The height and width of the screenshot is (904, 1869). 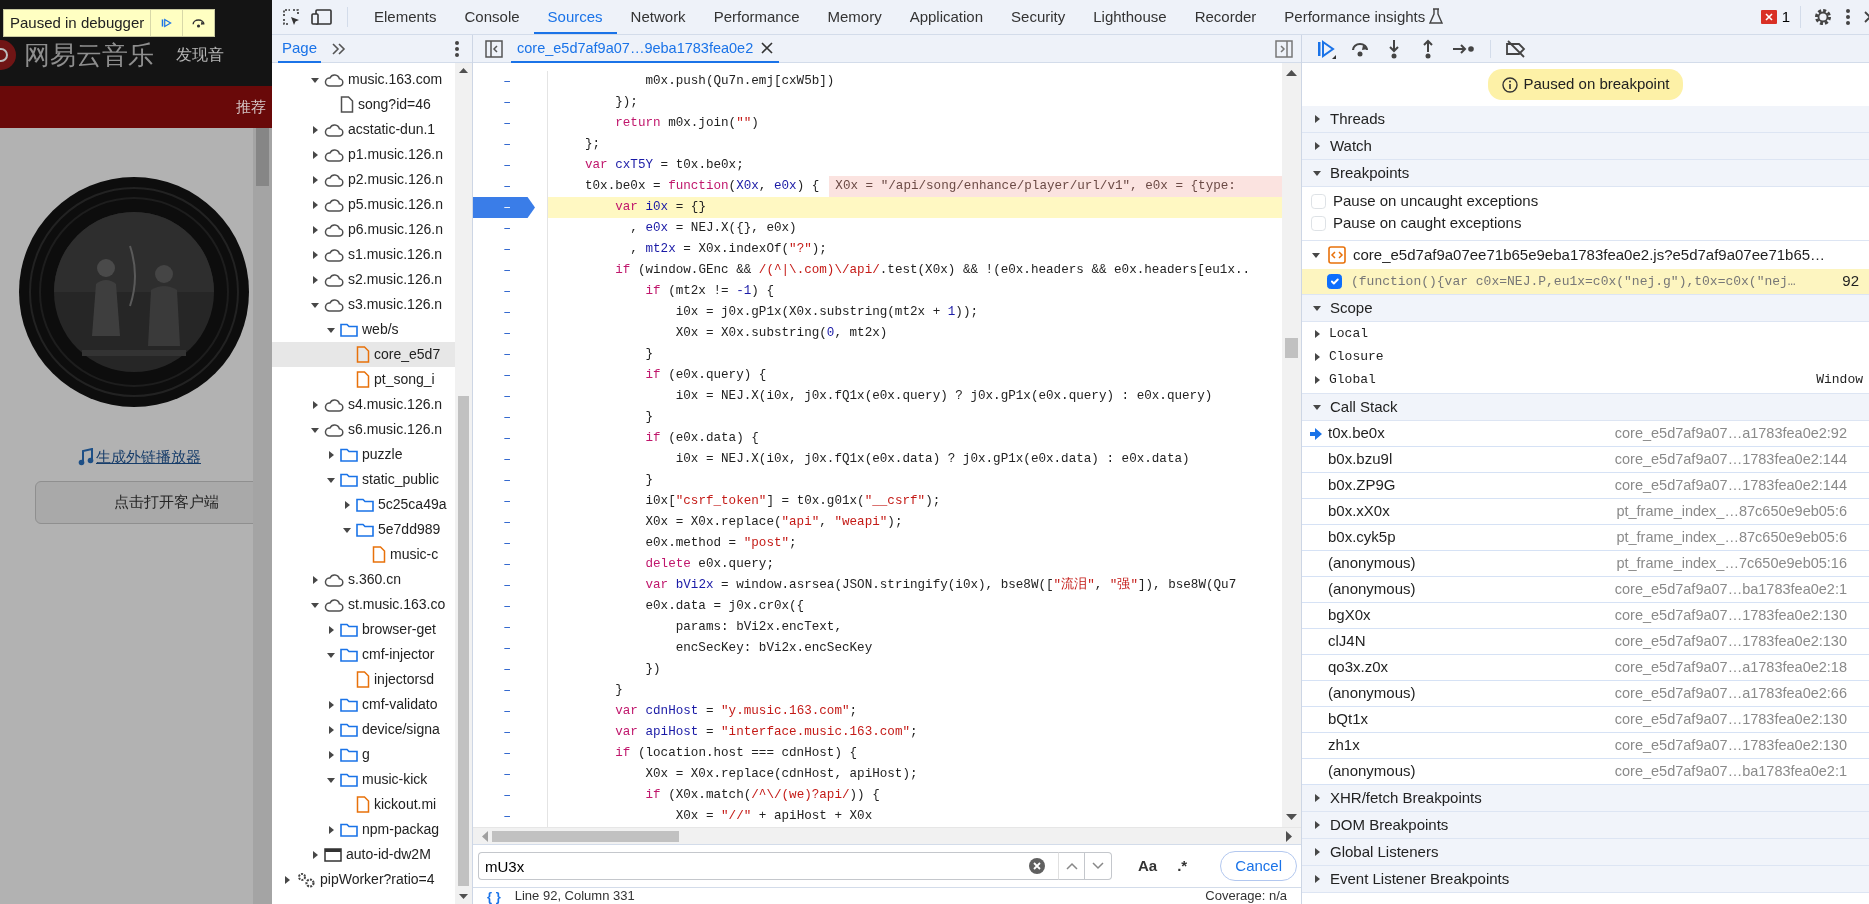 I want to click on section-header: Breakpoints, so click(x=1585, y=173).